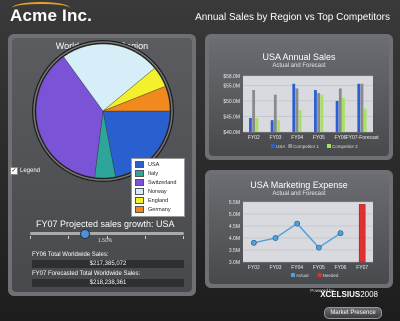 This screenshot has height=321, width=400. What do you see at coordinates (276, 138) in the screenshot?
I see `bar-x-tick: FY03` at bounding box center [276, 138].